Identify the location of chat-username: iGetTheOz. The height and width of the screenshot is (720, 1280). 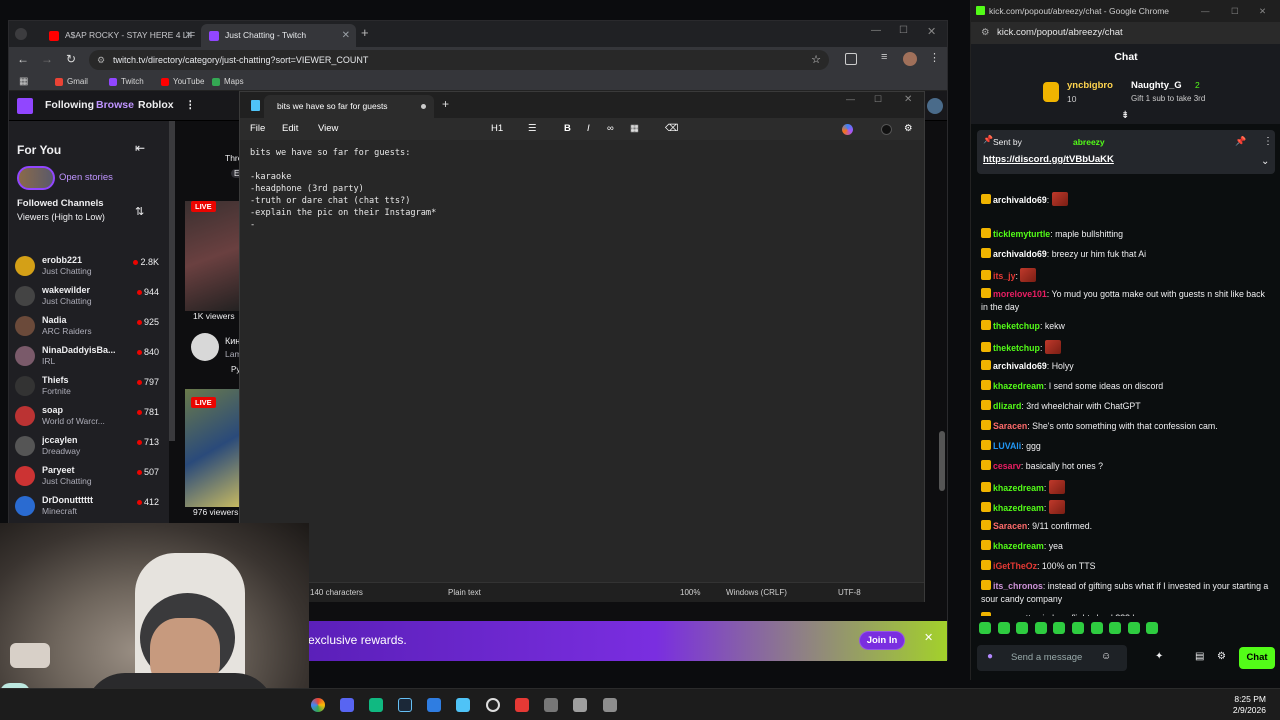
(1015, 566).